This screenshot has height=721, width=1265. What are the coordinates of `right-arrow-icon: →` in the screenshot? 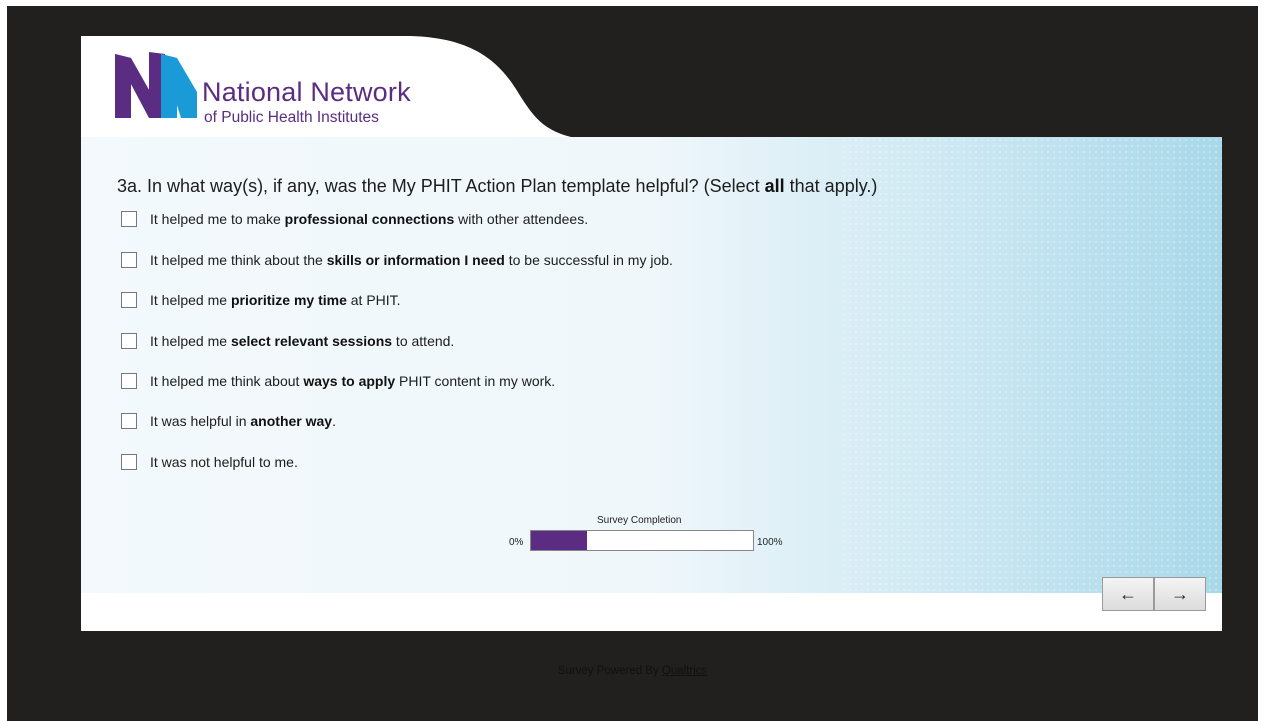 It's located at (1180, 593).